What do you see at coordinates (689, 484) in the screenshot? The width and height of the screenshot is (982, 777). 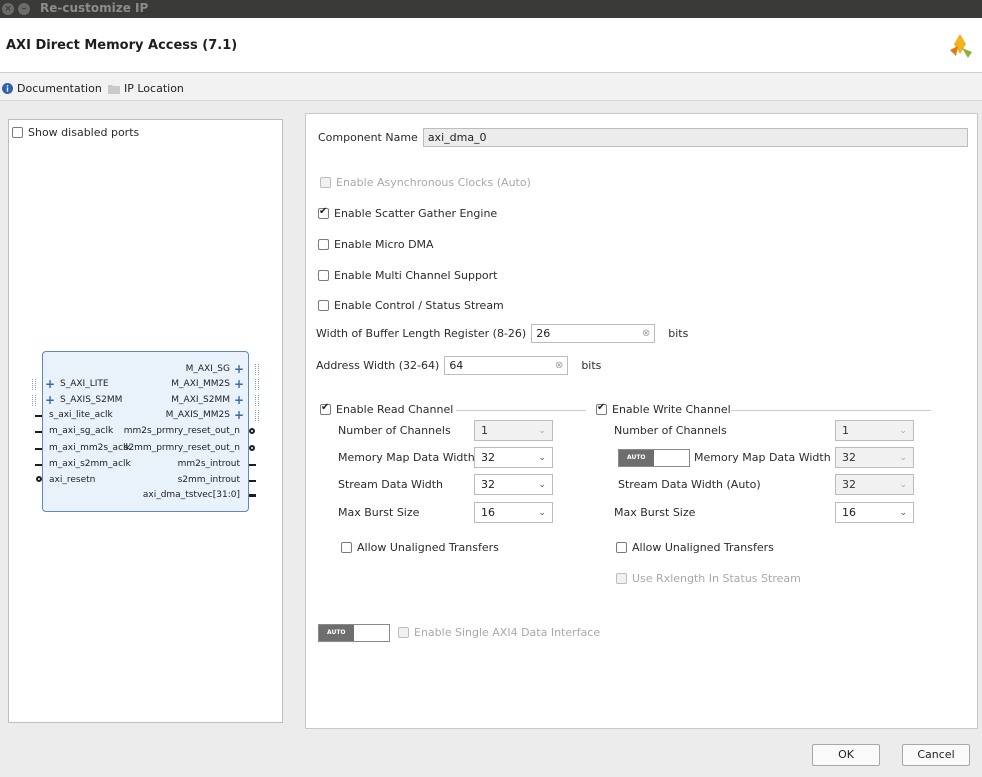 I see `write-stream-width-label: Stream Data Width (Auto)` at bounding box center [689, 484].